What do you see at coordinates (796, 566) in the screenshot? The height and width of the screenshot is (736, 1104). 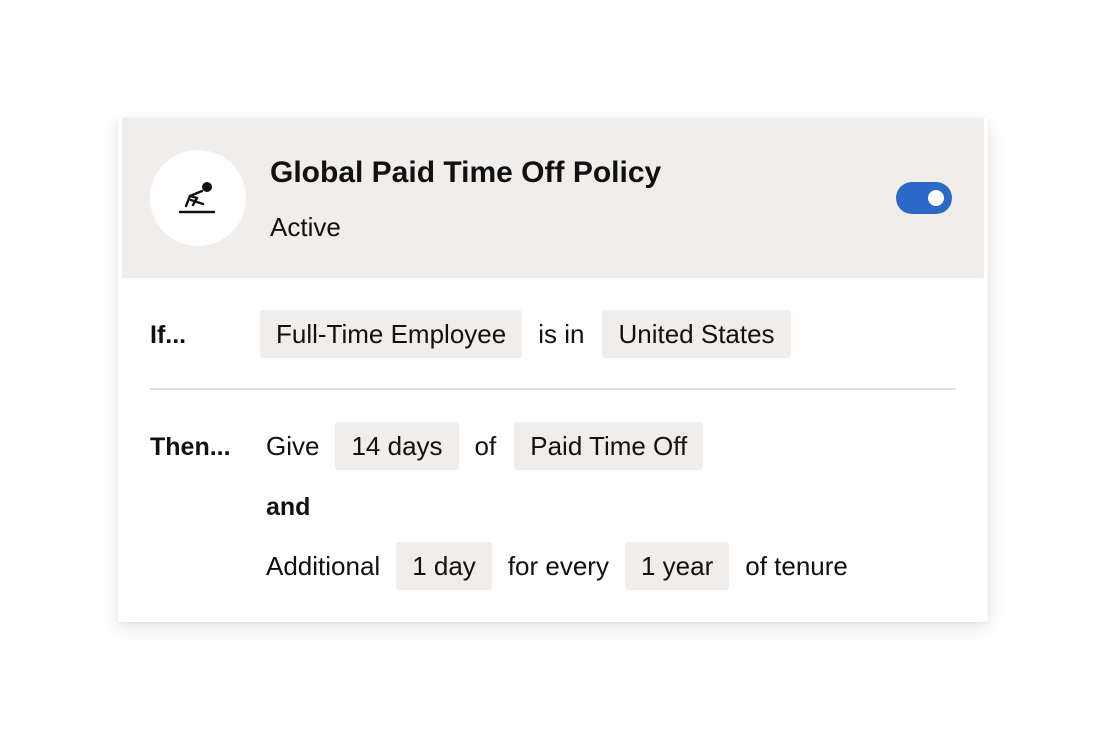 I see `tenure-suffix: of tenure` at bounding box center [796, 566].